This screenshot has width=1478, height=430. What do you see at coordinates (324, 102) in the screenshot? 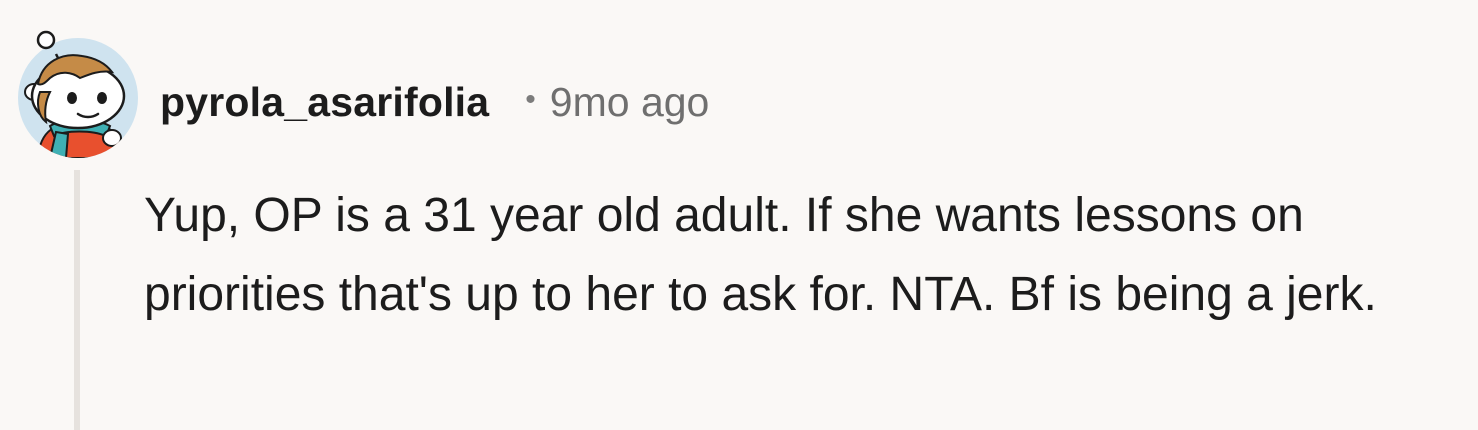
I see `username-link: pyrola_asarifolia` at bounding box center [324, 102].